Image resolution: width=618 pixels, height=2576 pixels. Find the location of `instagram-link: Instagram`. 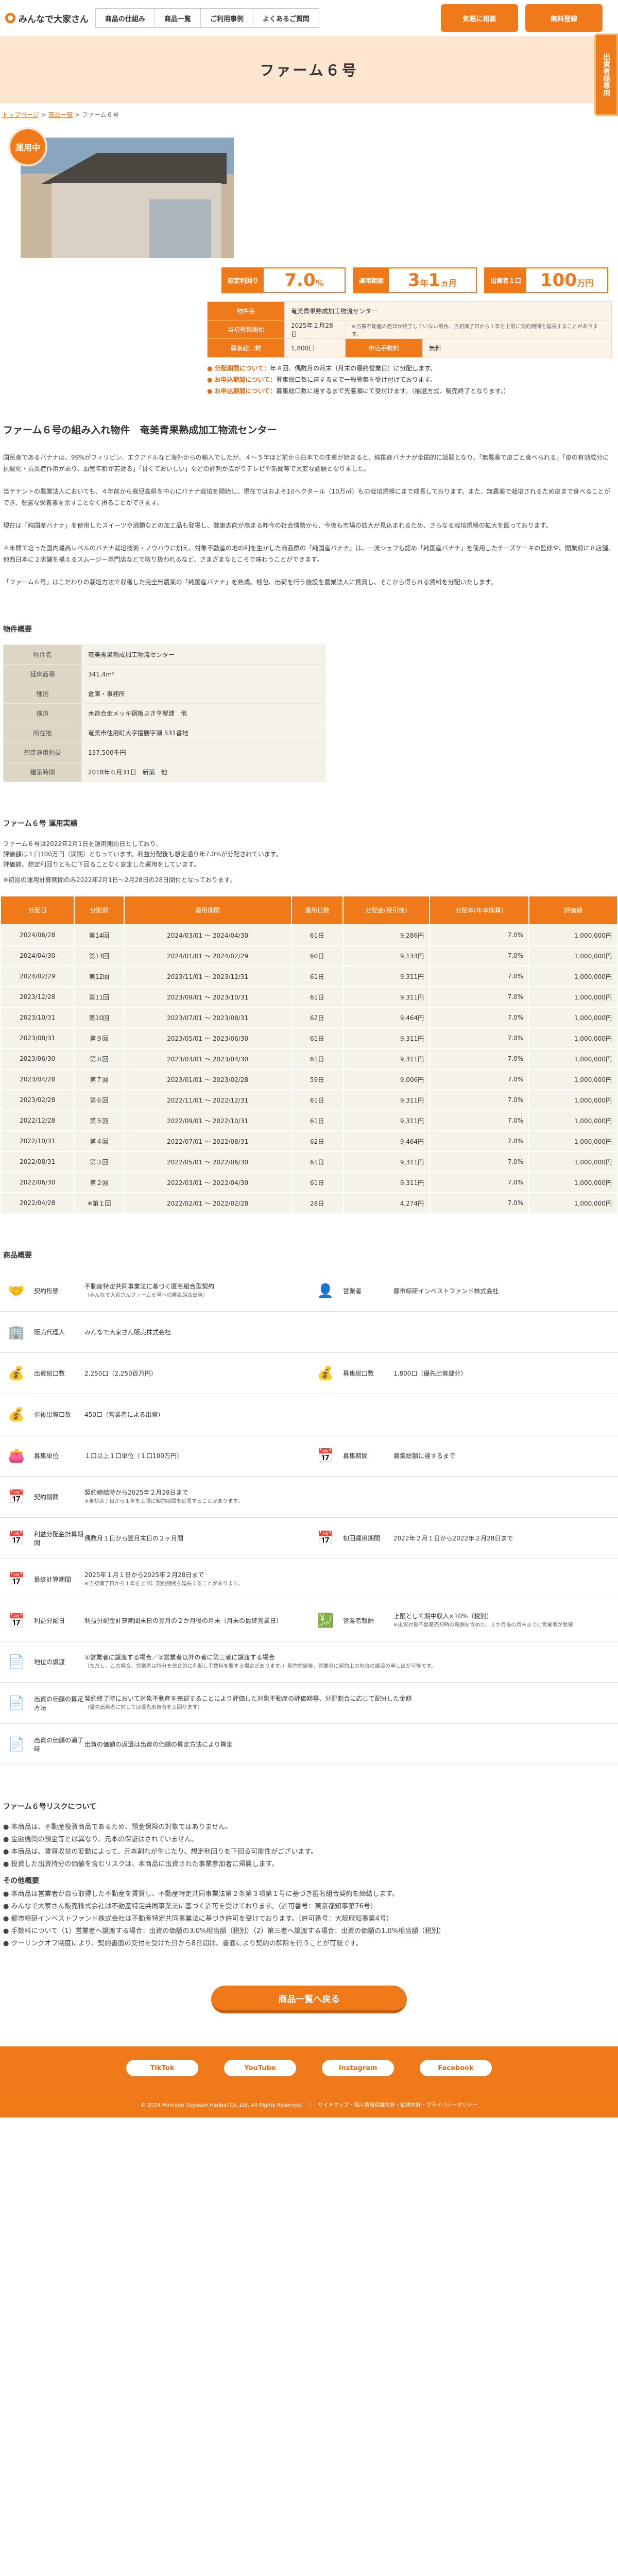

instagram-link: Instagram is located at coordinates (358, 2068).